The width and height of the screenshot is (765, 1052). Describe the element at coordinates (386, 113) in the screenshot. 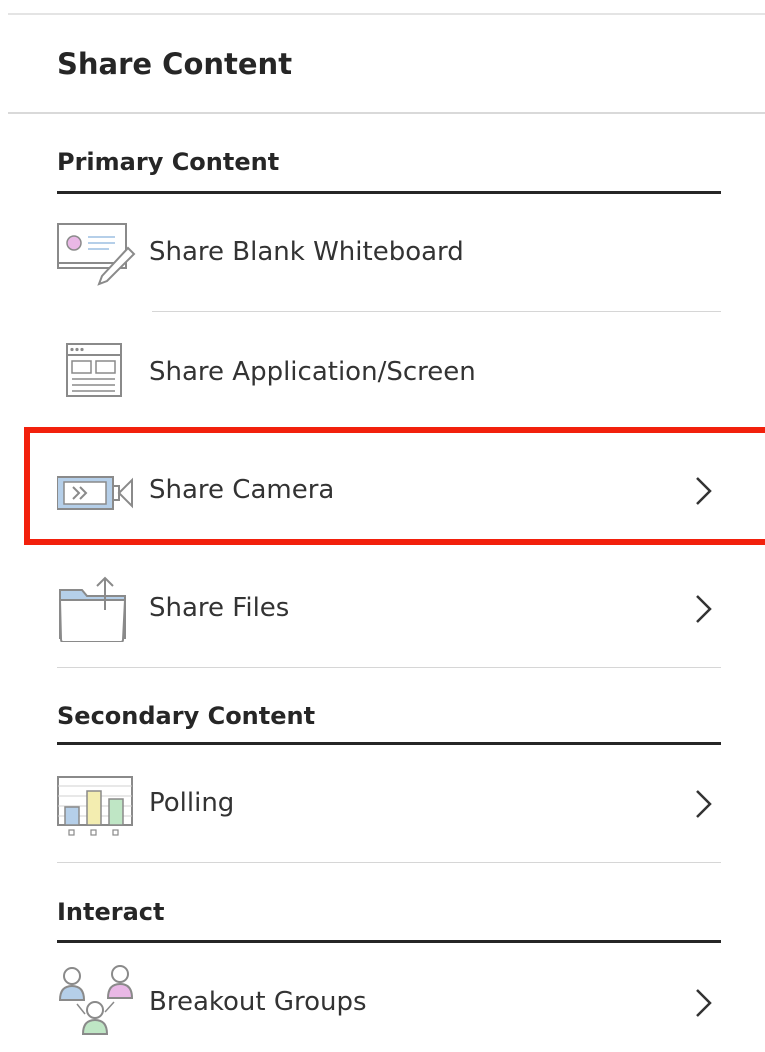

I see `header-divider` at that location.